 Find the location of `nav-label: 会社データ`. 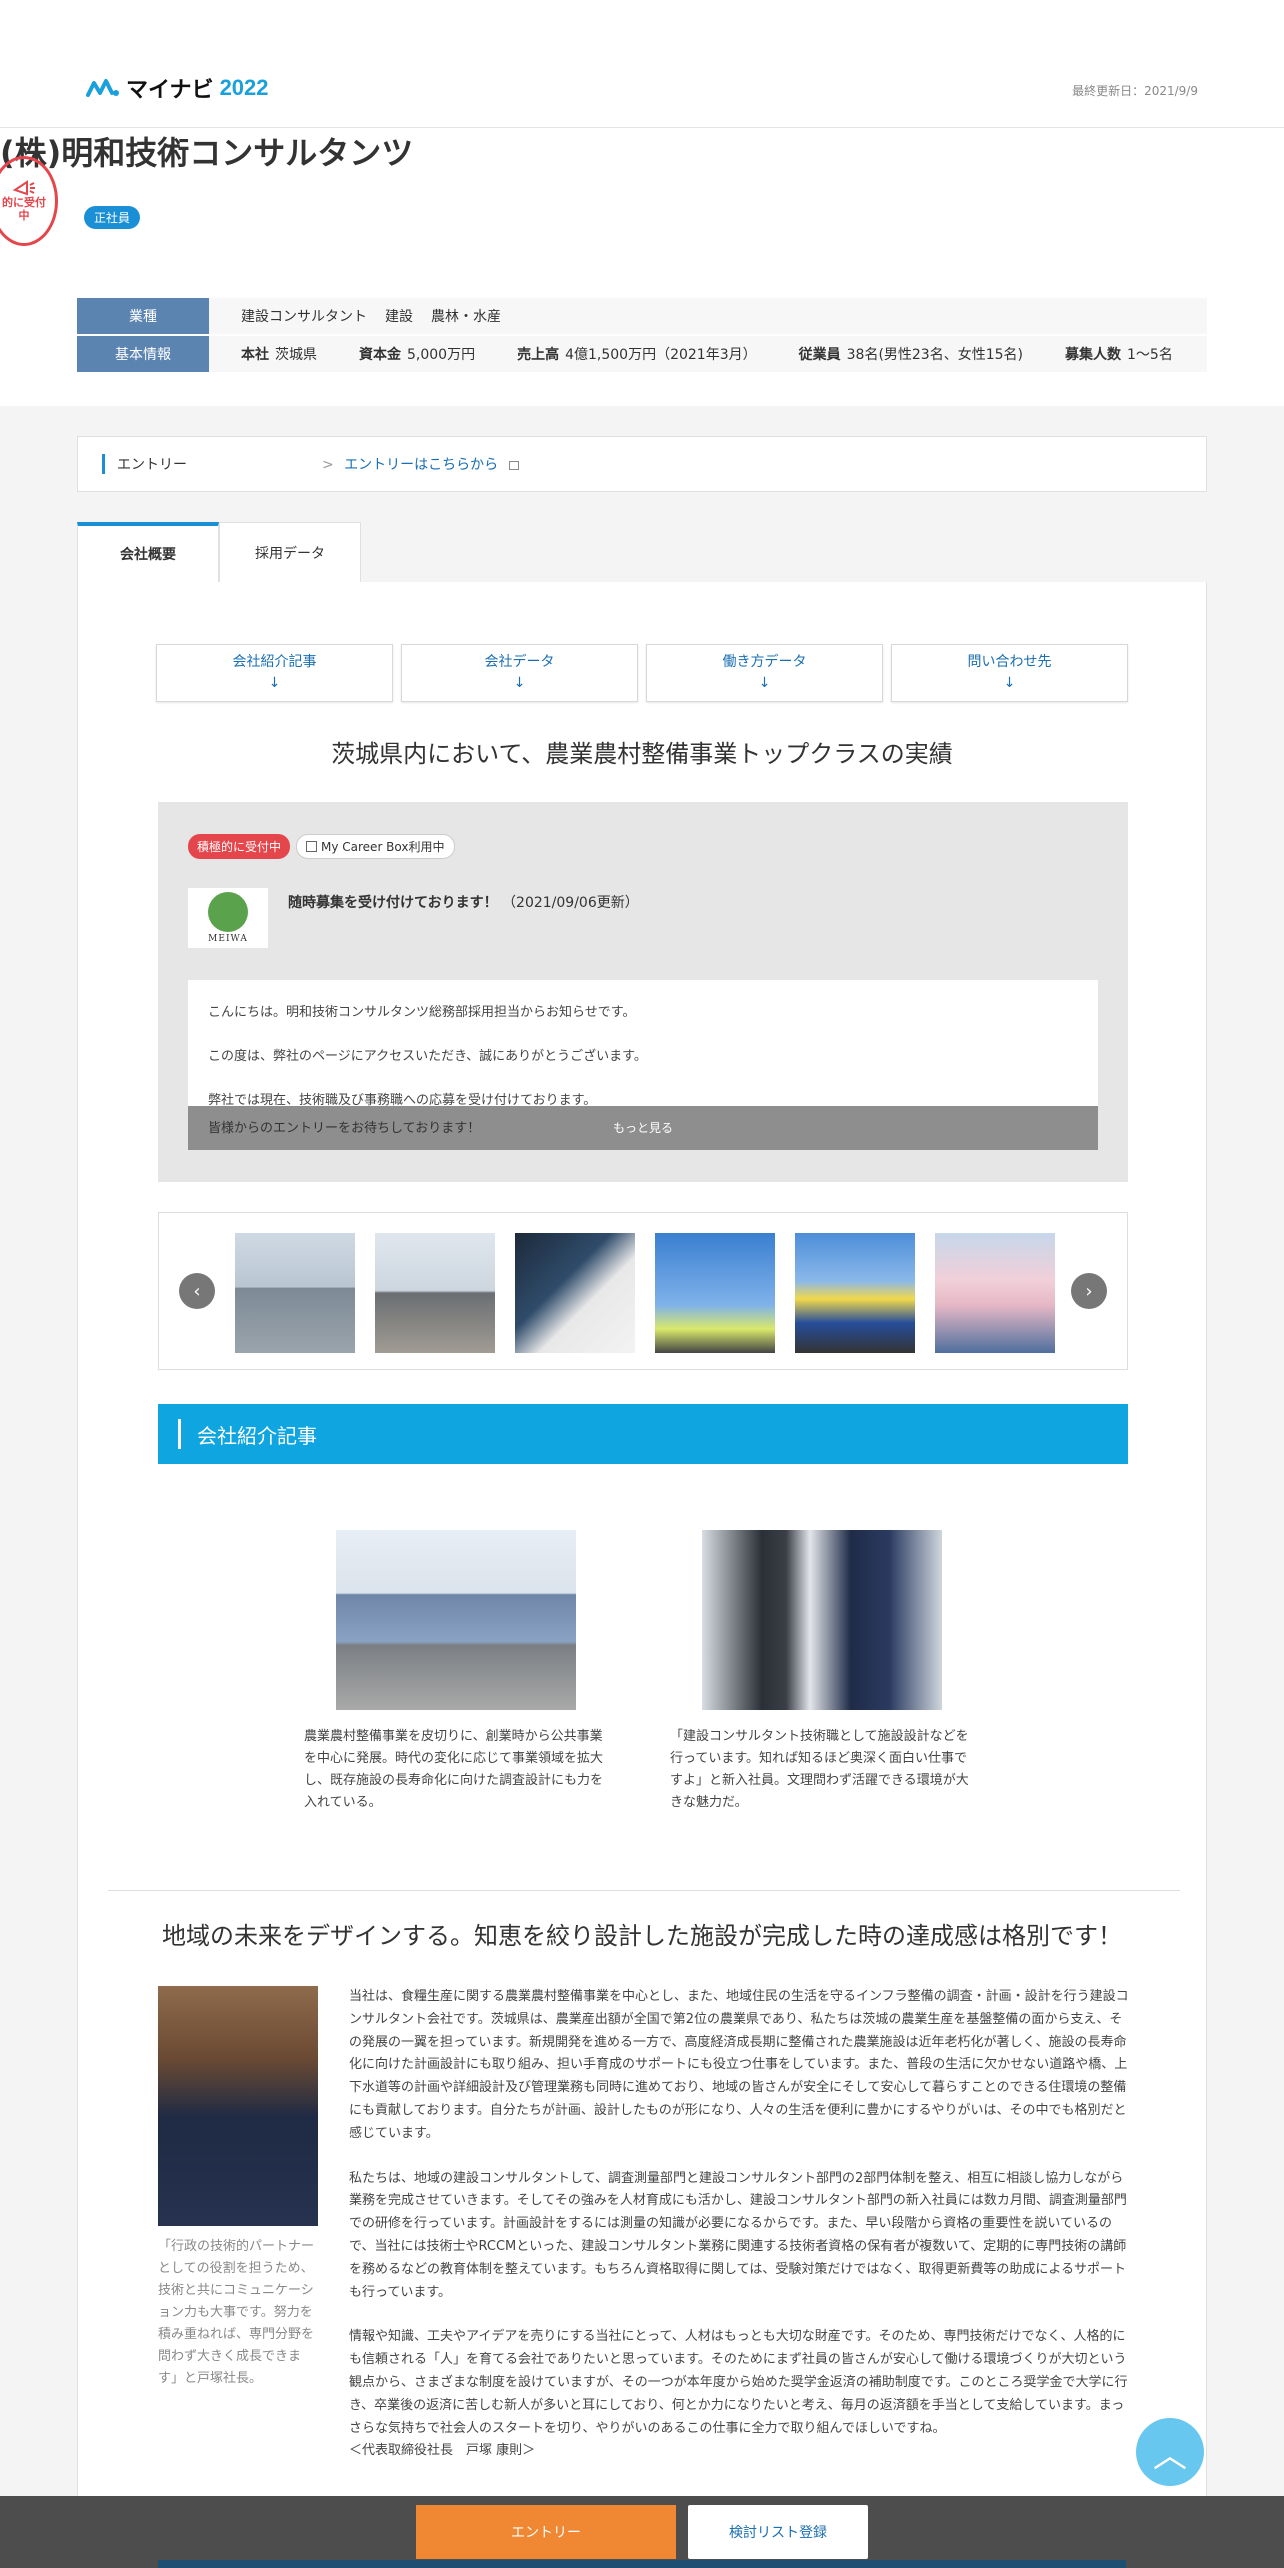

nav-label: 会社データ is located at coordinates (519, 662).